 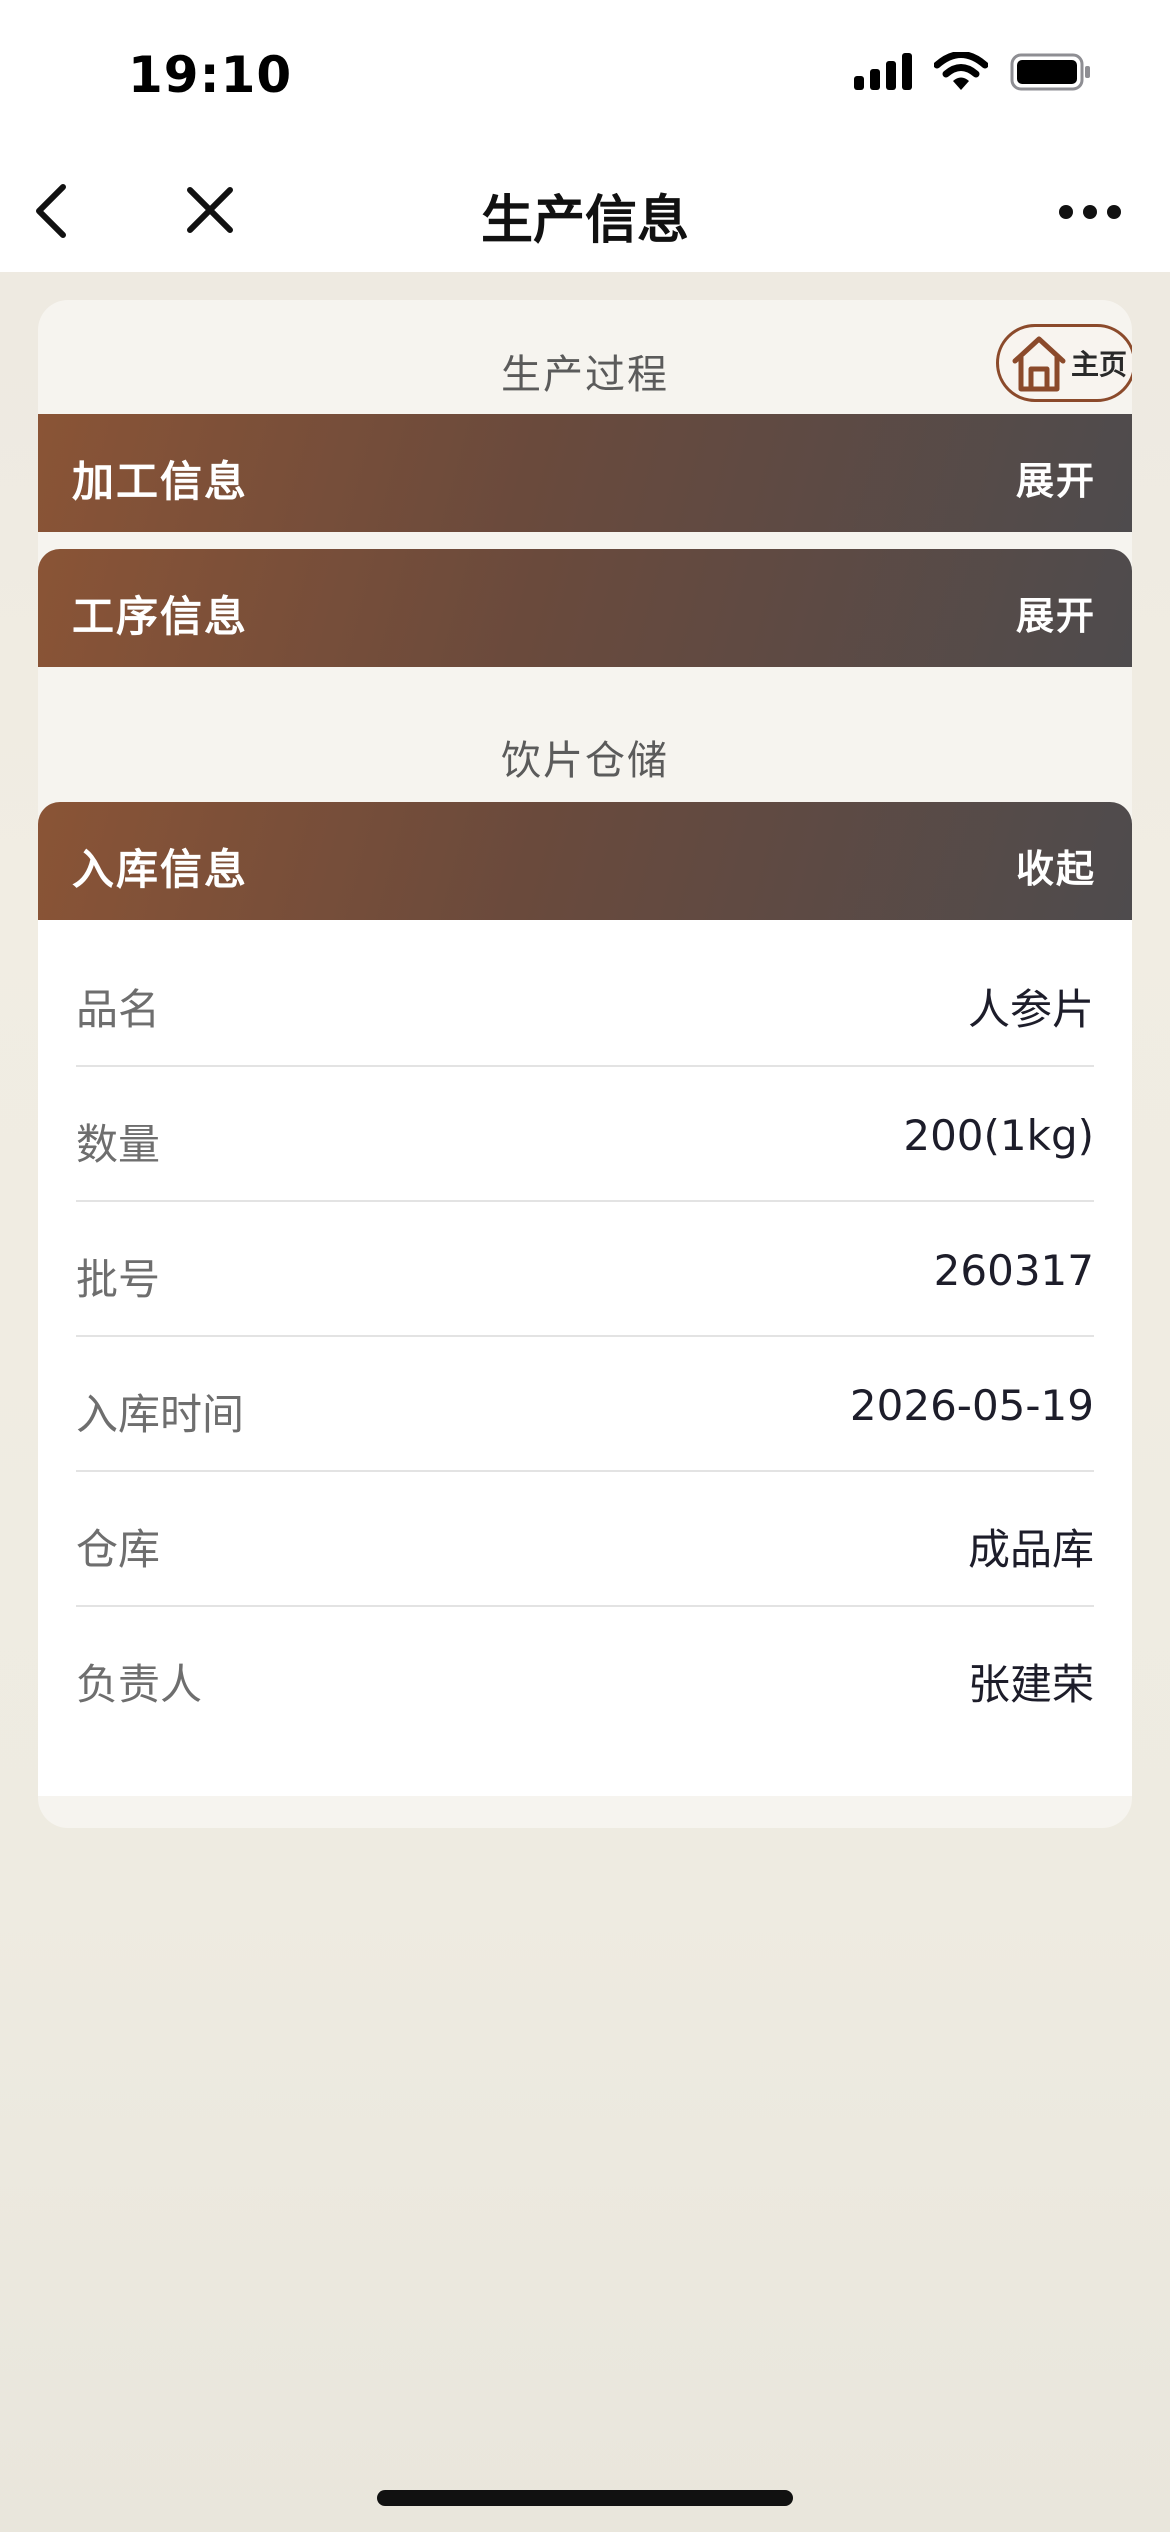 I want to click on cellular-signal-icon, so click(x=883, y=74).